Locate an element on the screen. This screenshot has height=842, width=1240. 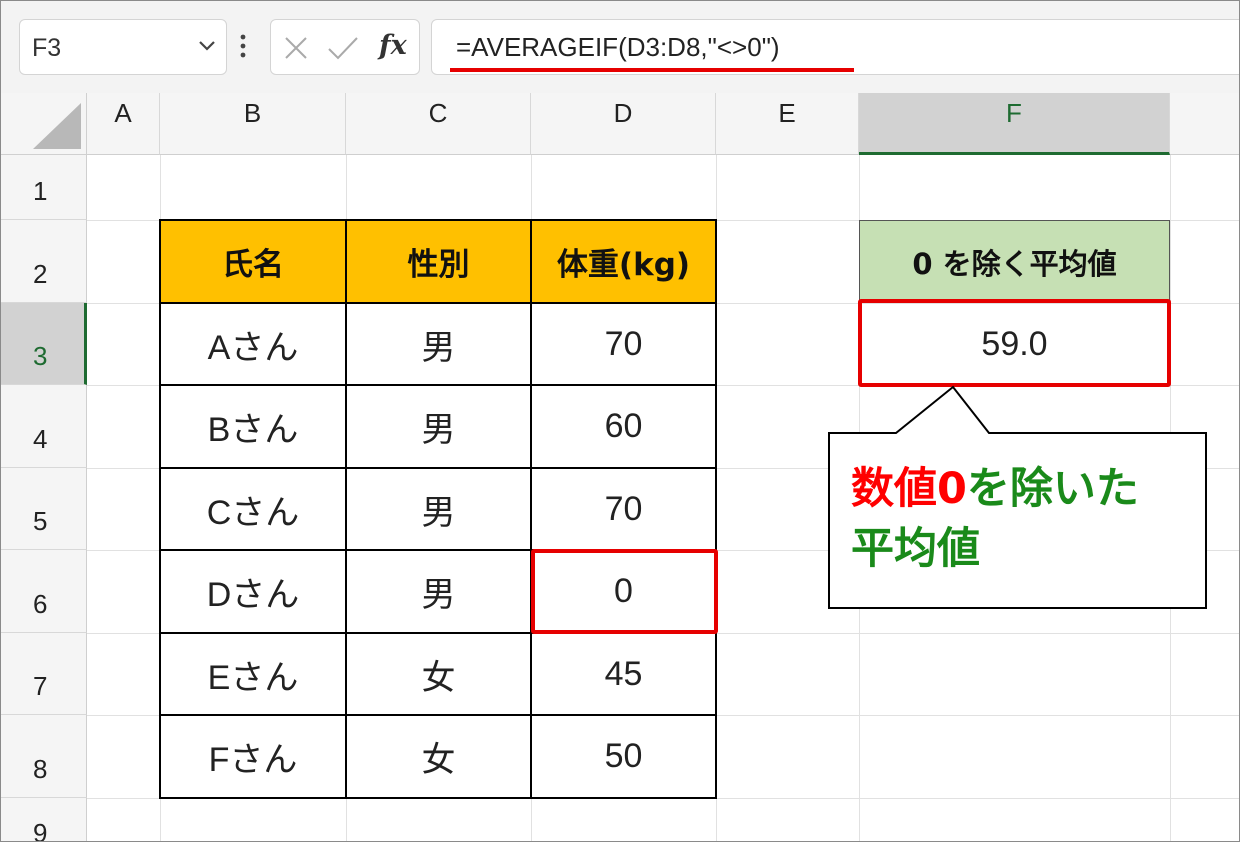
table-cell-name: Fさん is located at coordinates (253, 756).